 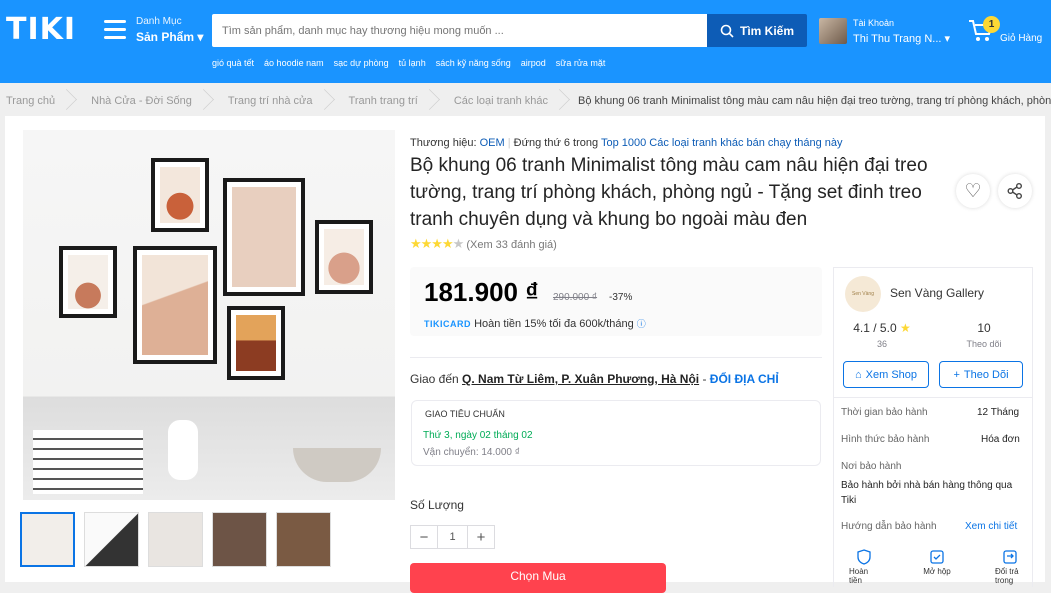 I want to click on review-link: (Xem 33 đánh giá), so click(x=511, y=245).